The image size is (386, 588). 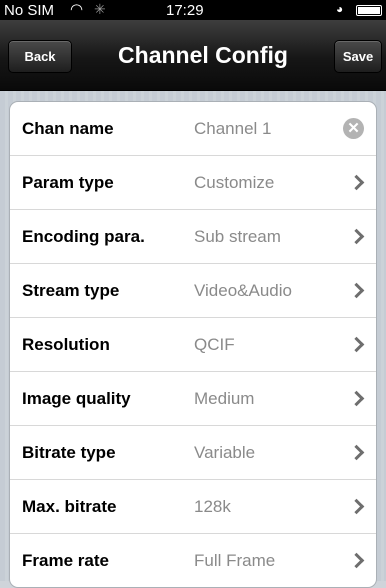 I want to click on row-value: QCIF, so click(x=214, y=344).